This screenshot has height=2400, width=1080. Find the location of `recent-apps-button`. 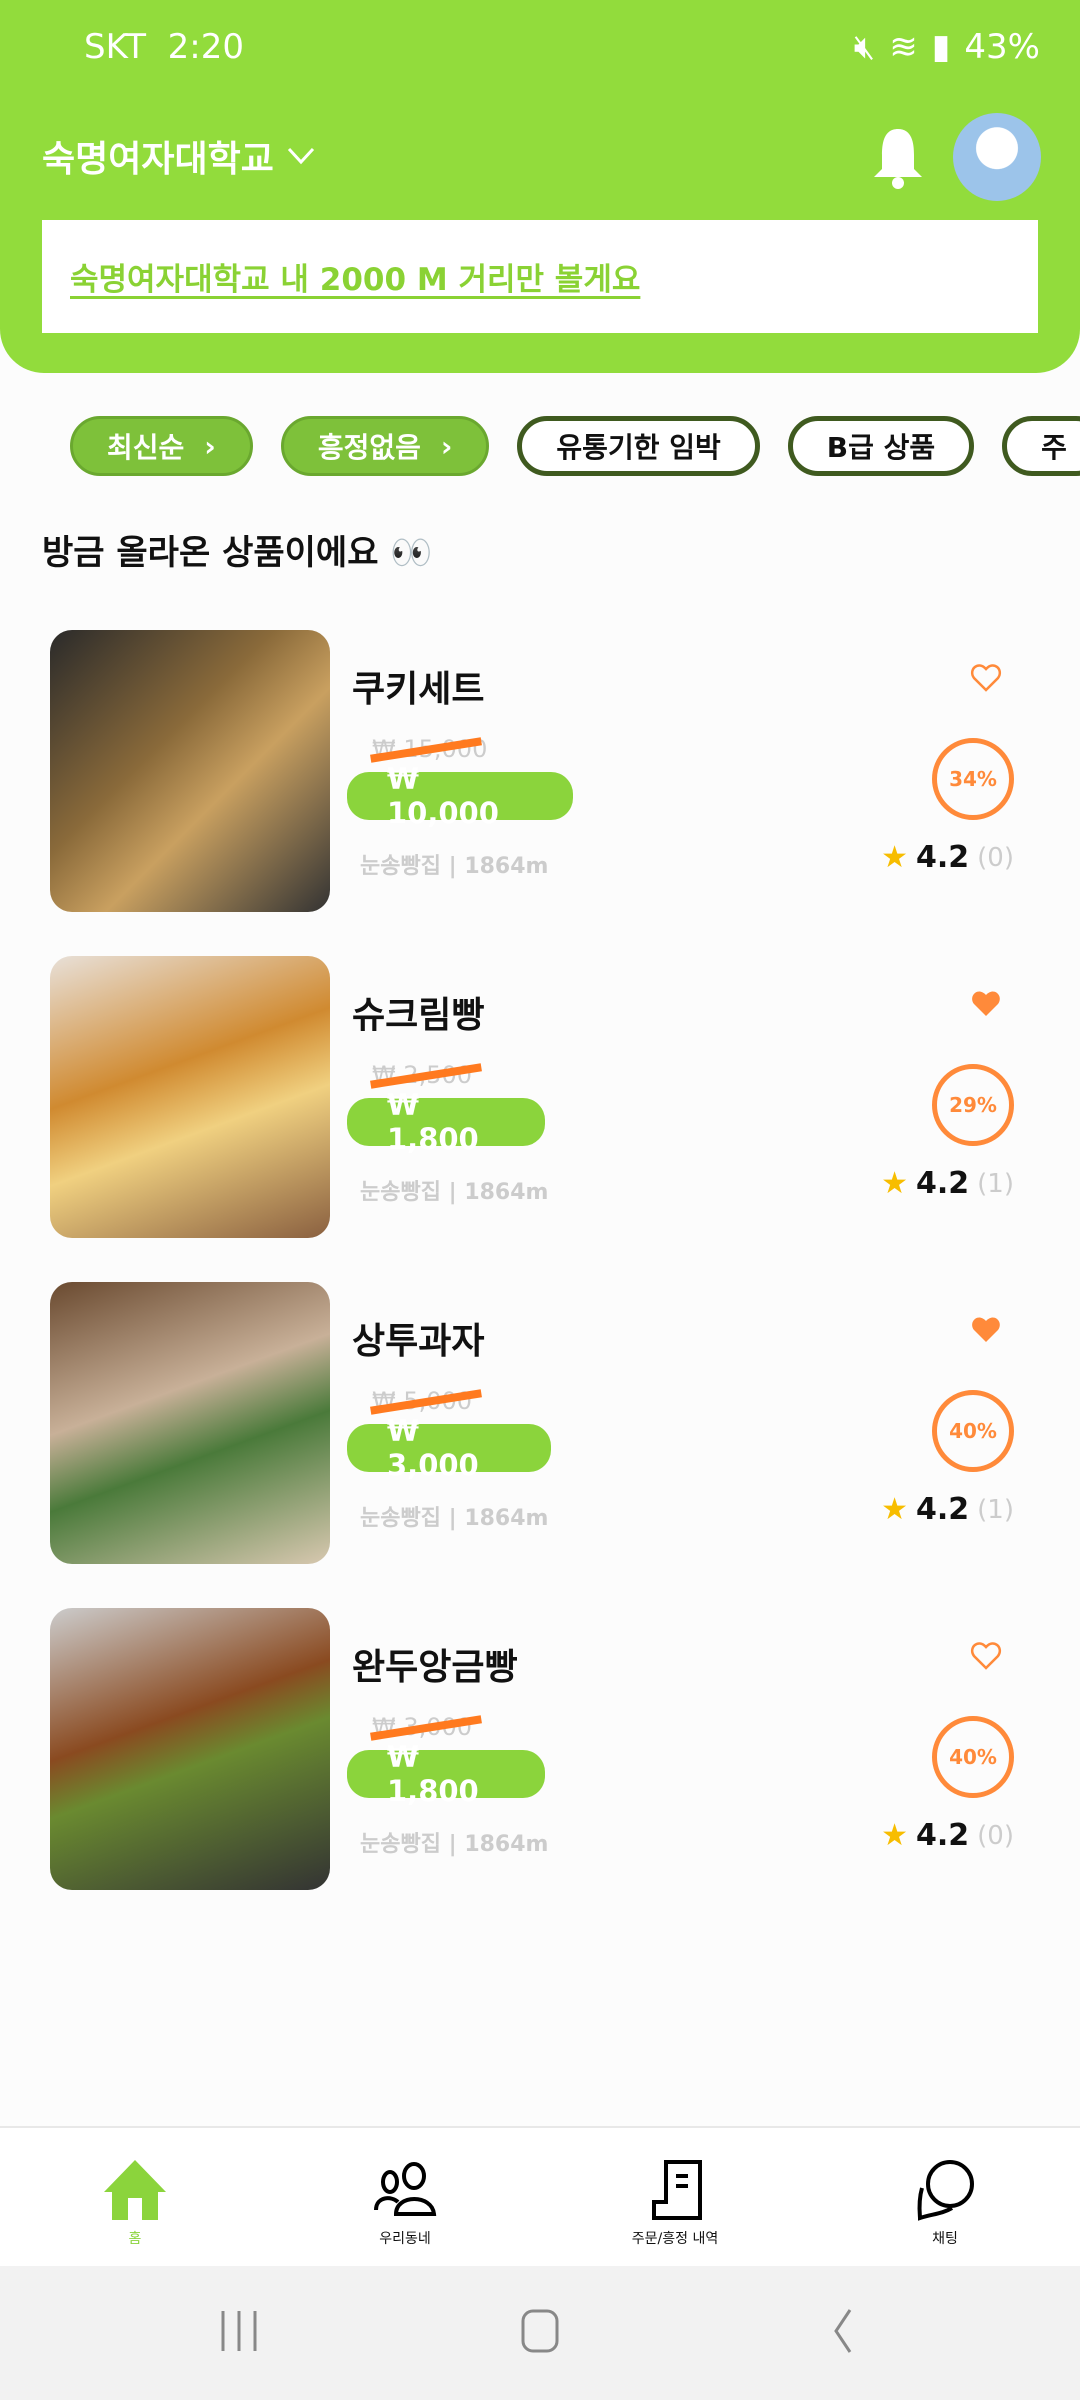

recent-apps-button is located at coordinates (240, 2331).